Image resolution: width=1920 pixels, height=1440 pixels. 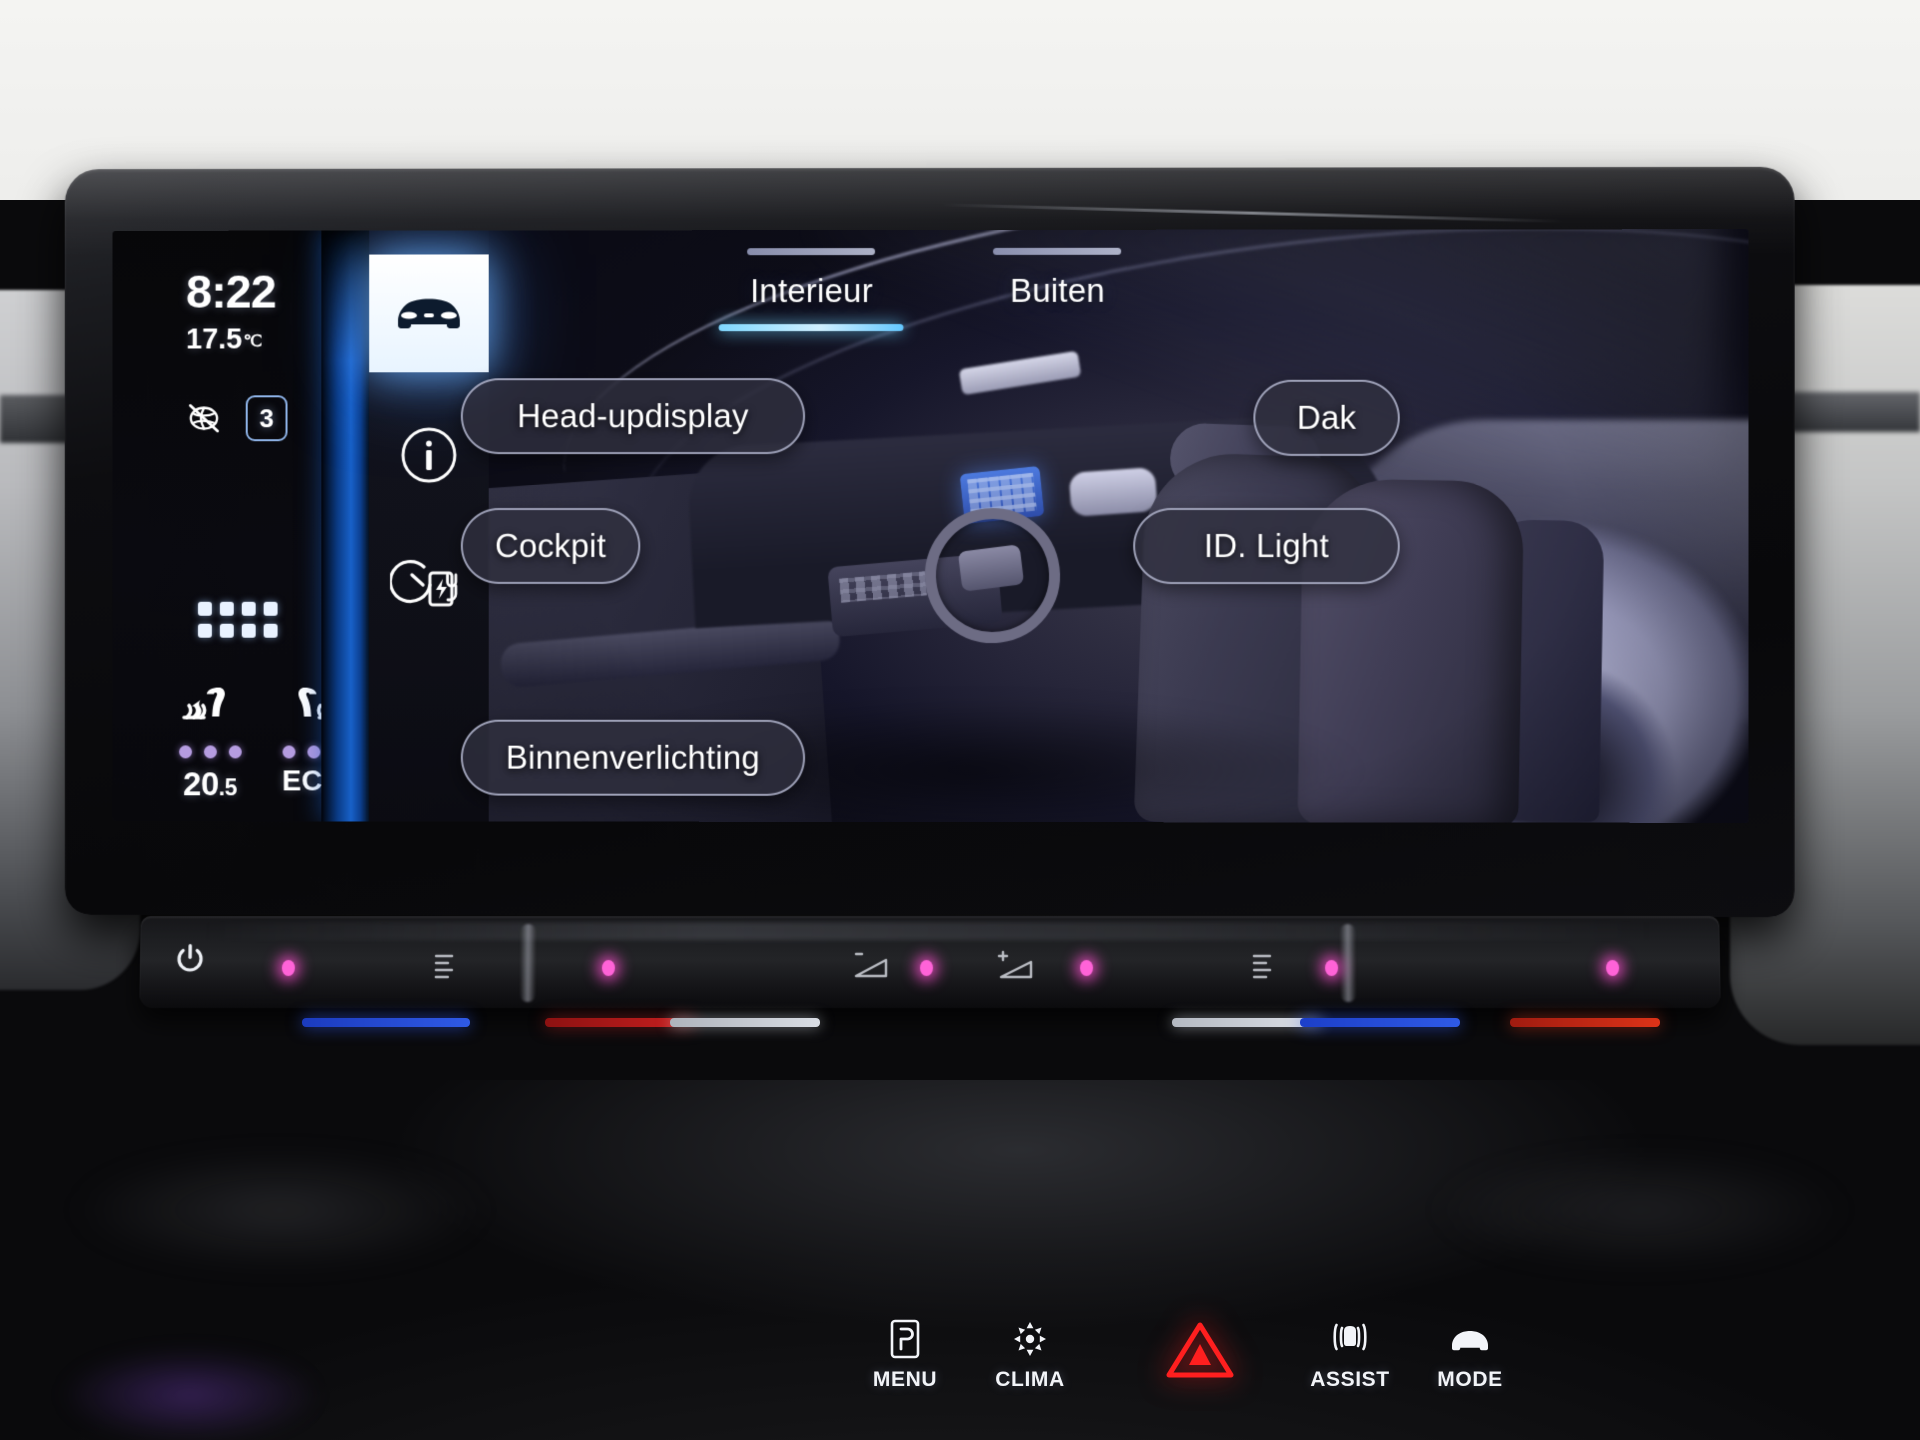 I want to click on status-column: 8:22 17.5℃ 3 20.5 ECO, so click(x=228, y=526).